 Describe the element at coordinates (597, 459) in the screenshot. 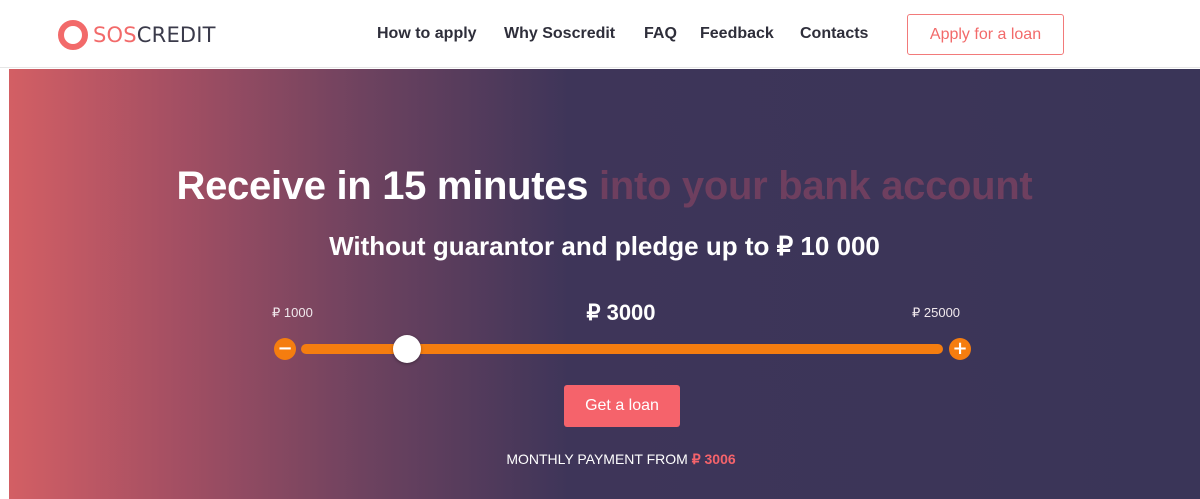

I see `monthly-payment-prefix: MONTHLY PAYMENT FROM` at that location.